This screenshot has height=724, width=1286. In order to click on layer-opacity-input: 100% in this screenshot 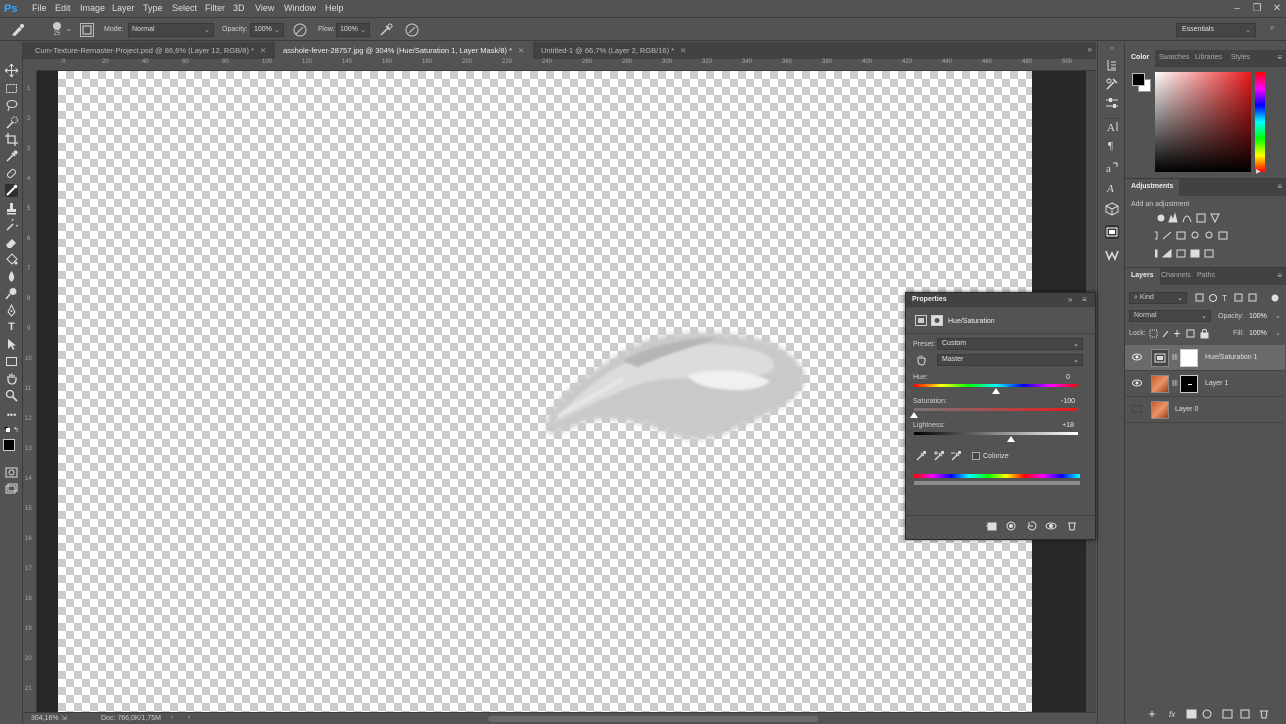, I will do `click(1258, 316)`.